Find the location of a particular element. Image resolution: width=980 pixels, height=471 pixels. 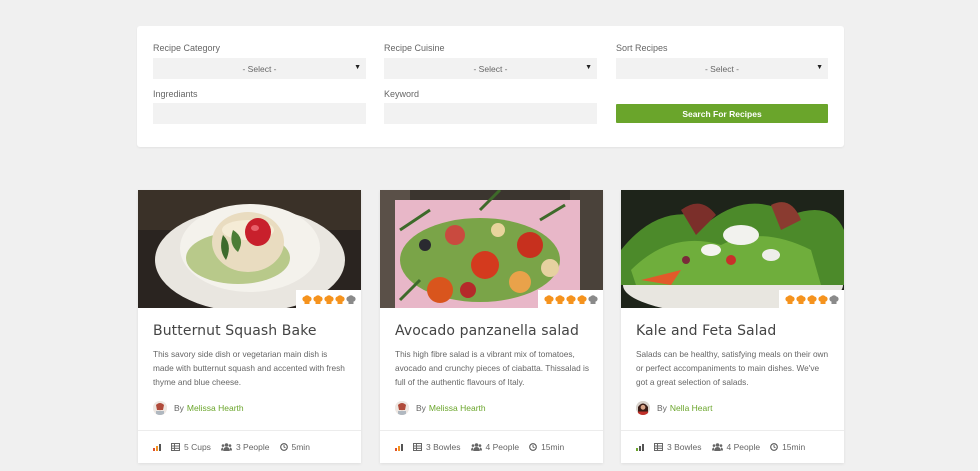

recipe-image-kale-and-feta-salad is located at coordinates (732, 249).